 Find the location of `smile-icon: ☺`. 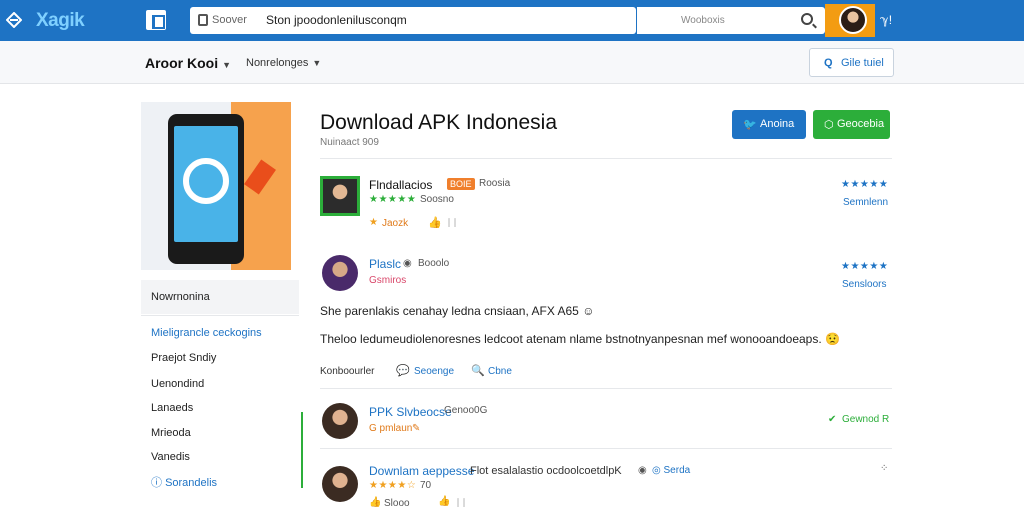

smile-icon: ☺ is located at coordinates (588, 311).